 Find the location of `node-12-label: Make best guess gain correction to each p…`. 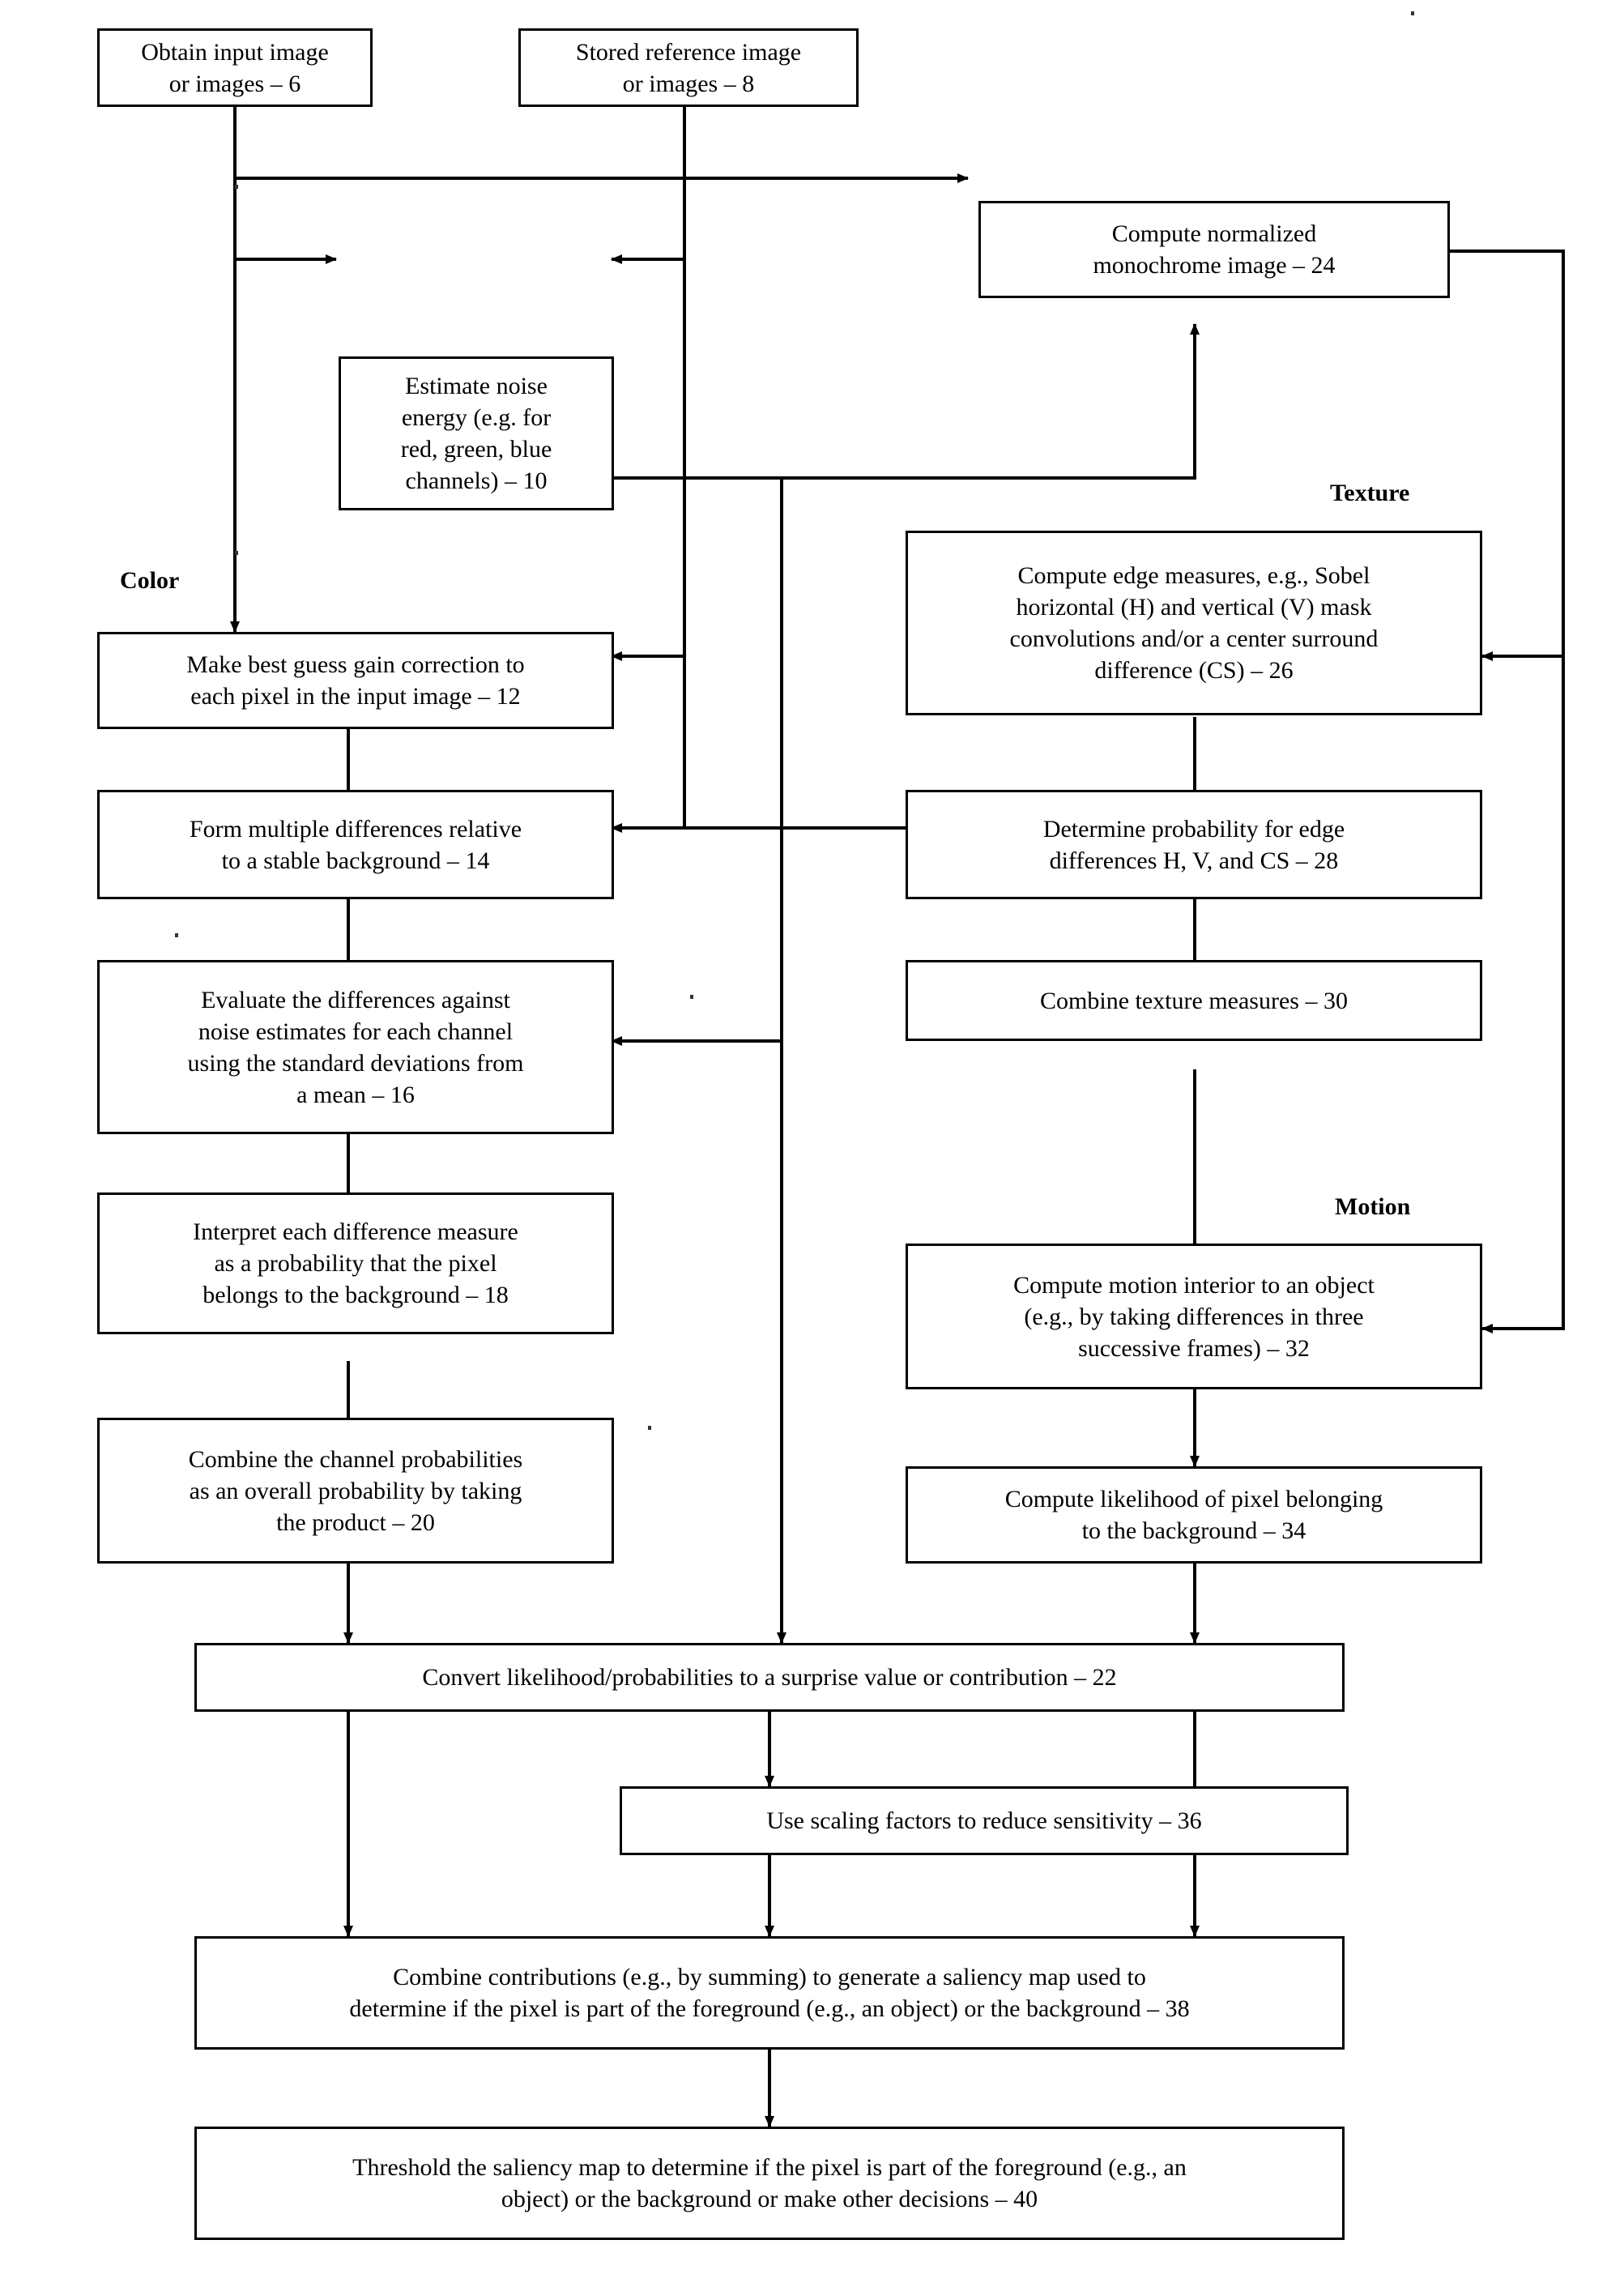

node-12-label: Make best guess gain correction to each p… is located at coordinates (355, 680).